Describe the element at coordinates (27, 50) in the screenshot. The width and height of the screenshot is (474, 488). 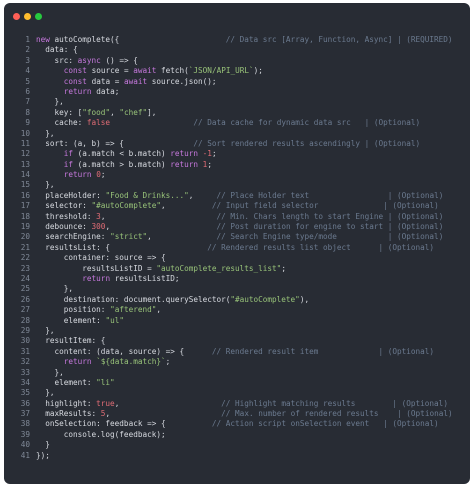
I see `line-number: 2` at that location.